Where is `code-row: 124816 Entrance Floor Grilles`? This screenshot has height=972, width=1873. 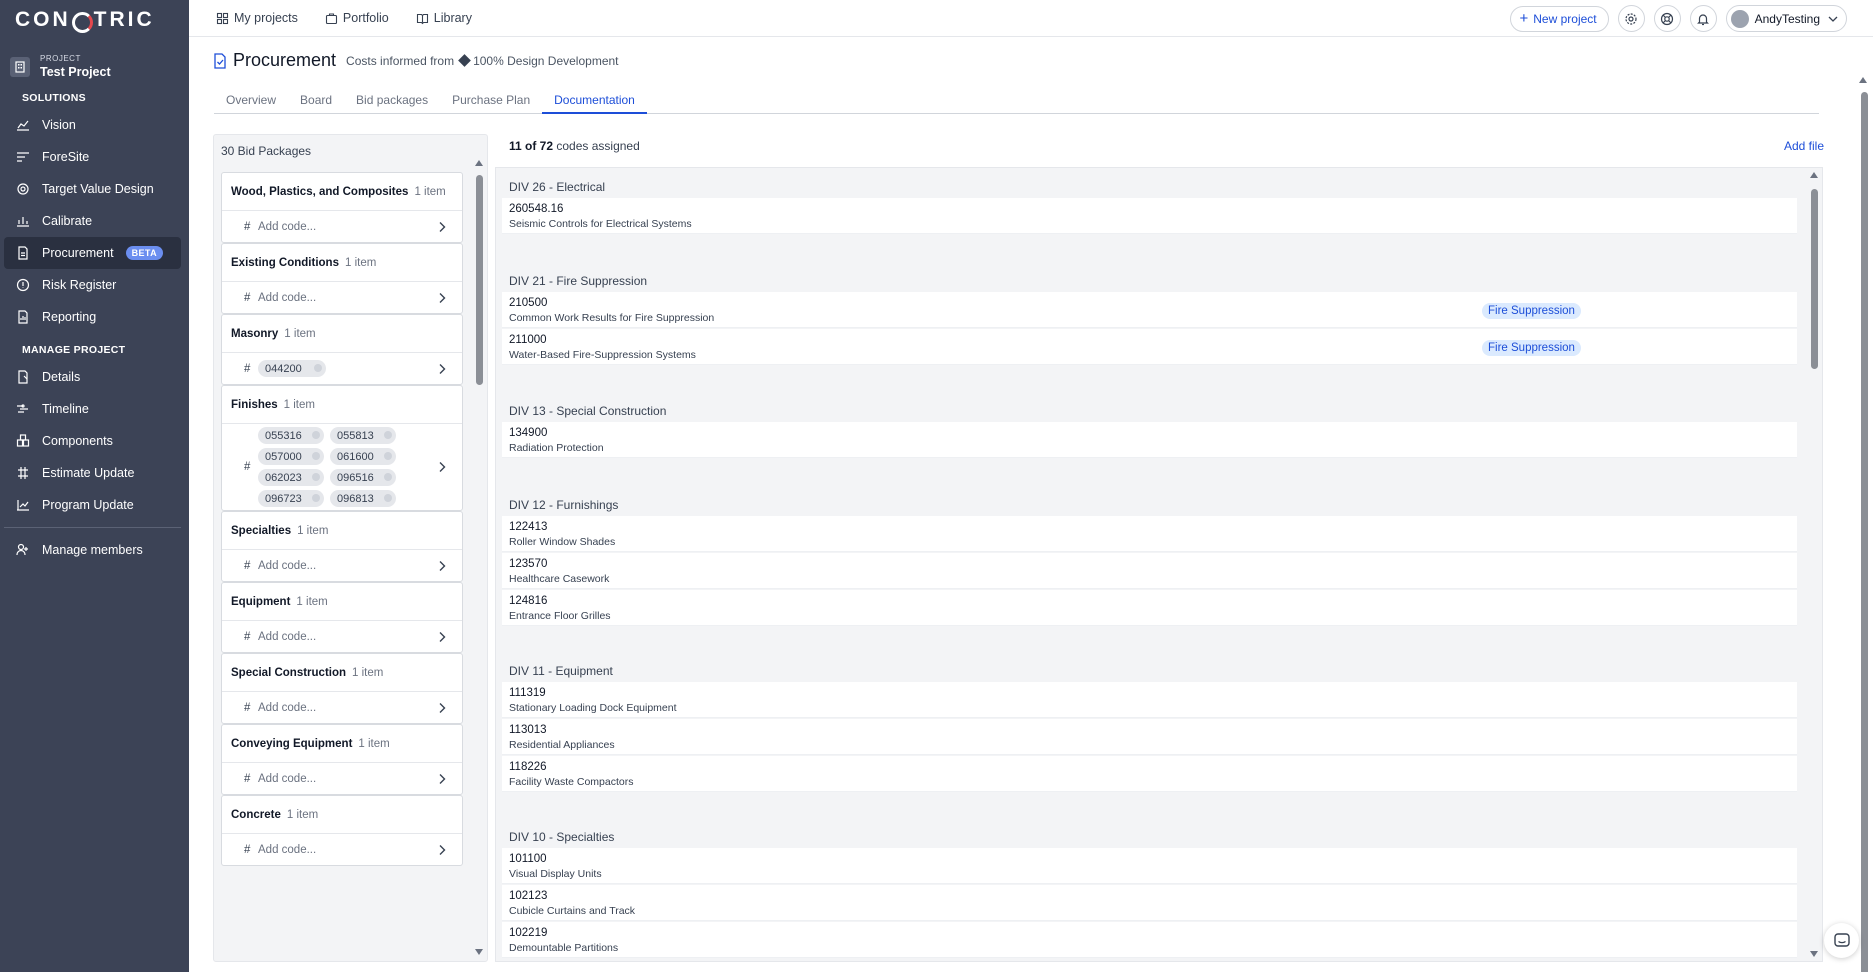
code-row: 124816 Entrance Floor Grilles is located at coordinates (1149, 608).